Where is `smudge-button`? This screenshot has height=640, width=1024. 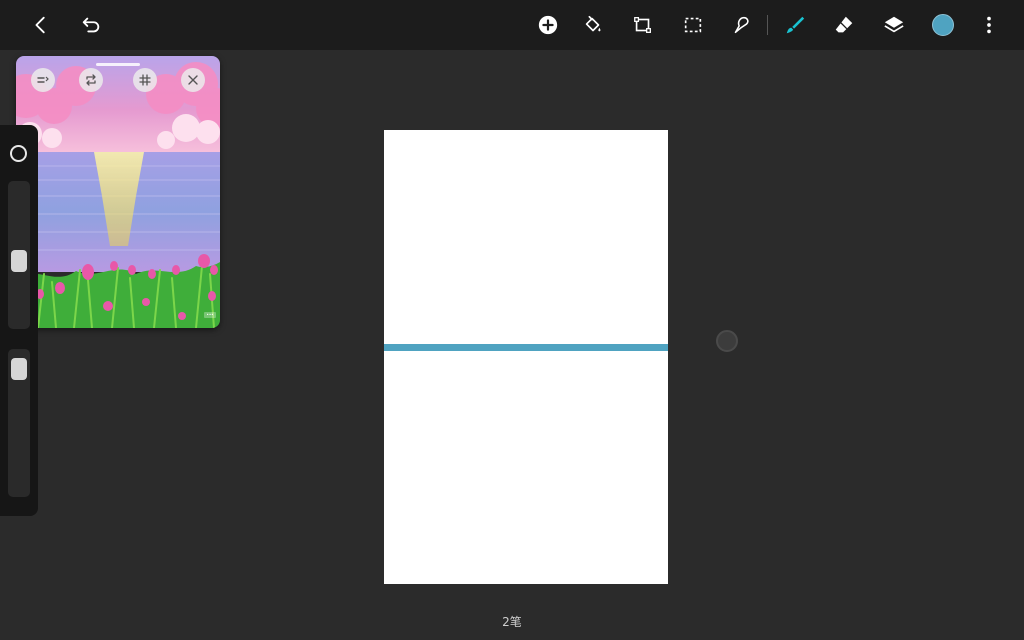 smudge-button is located at coordinates (741, 25).